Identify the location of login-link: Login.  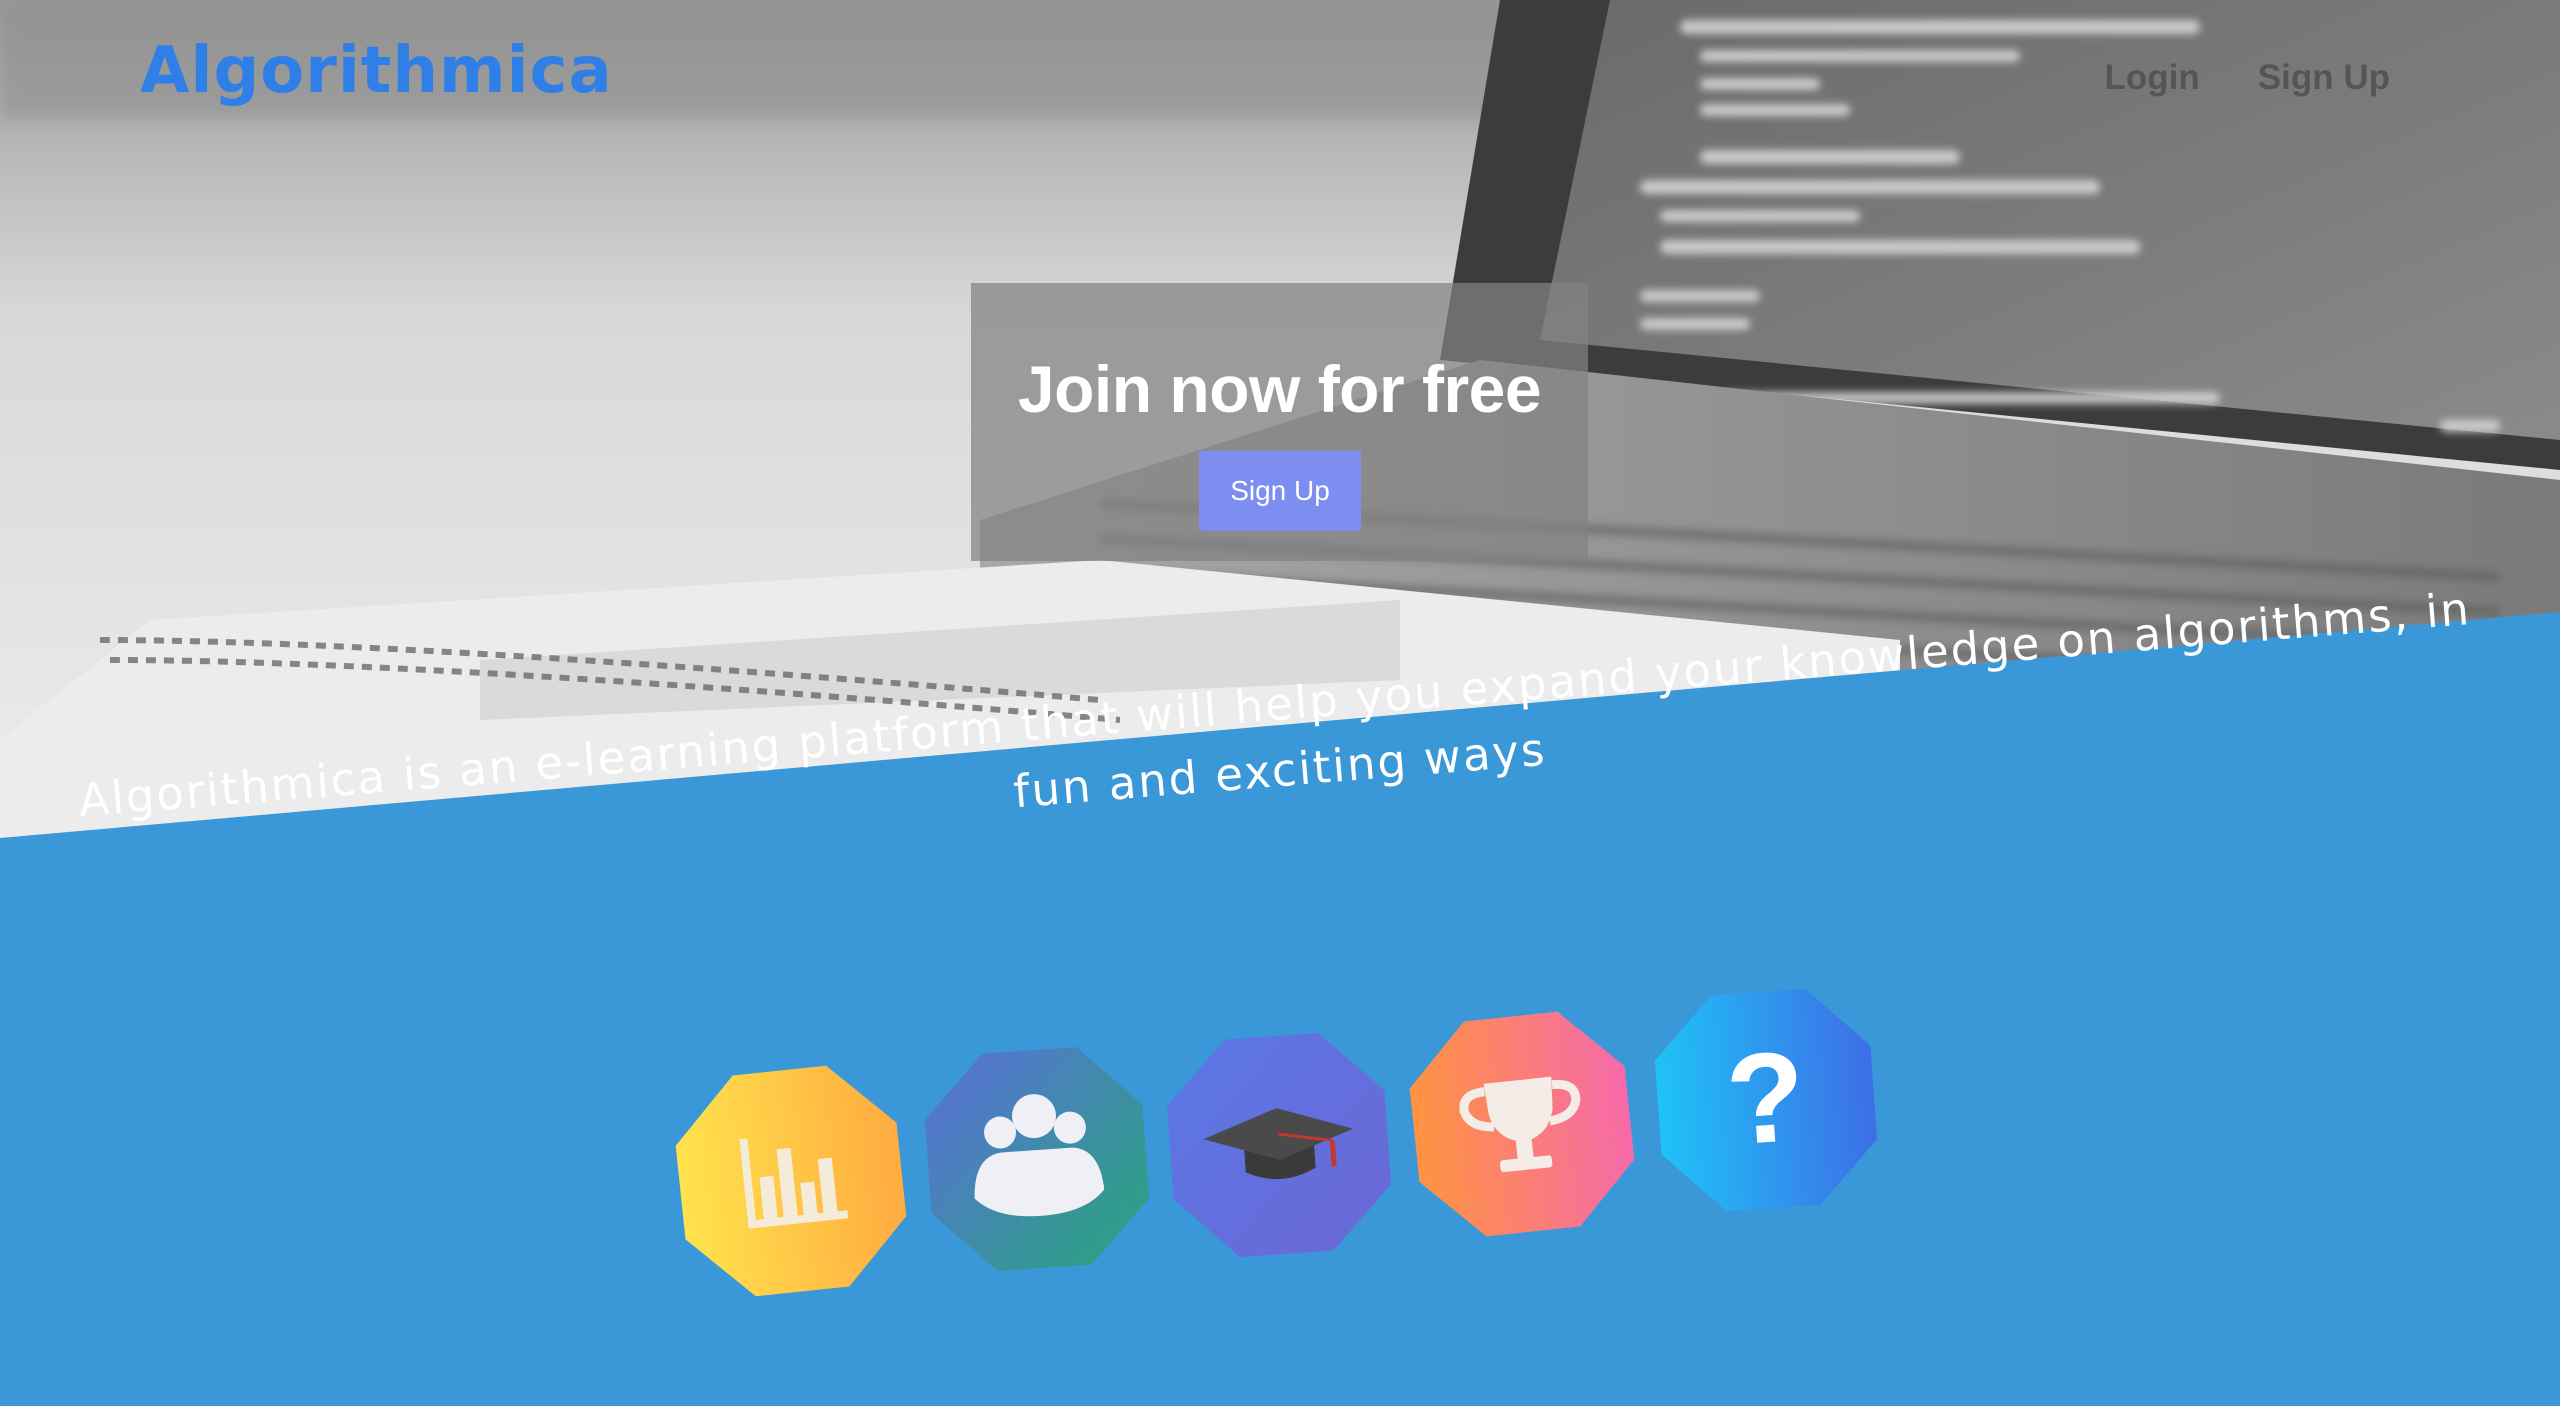
(2152, 78).